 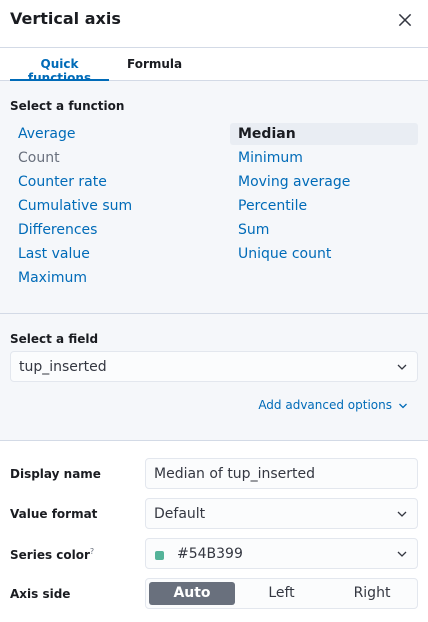 I want to click on series-color-label-text: Series color, so click(x=50, y=555).